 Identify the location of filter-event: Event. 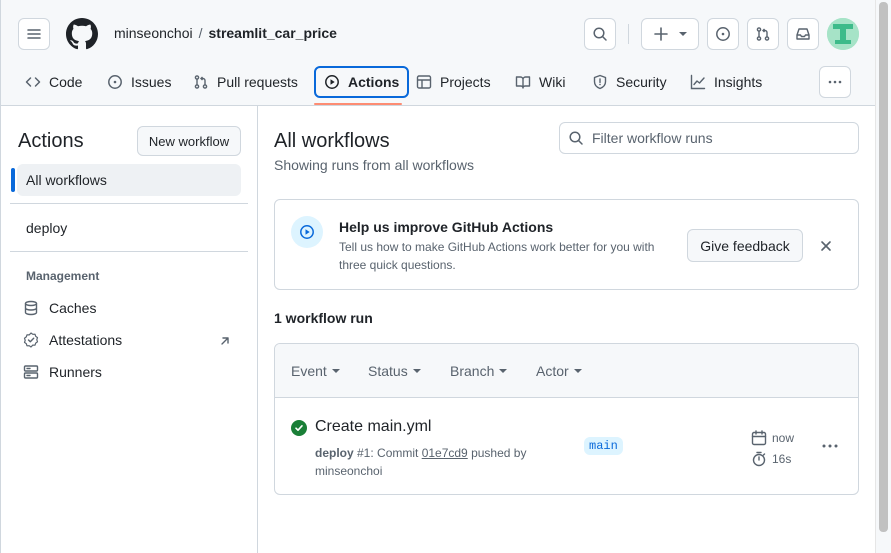
(315, 371).